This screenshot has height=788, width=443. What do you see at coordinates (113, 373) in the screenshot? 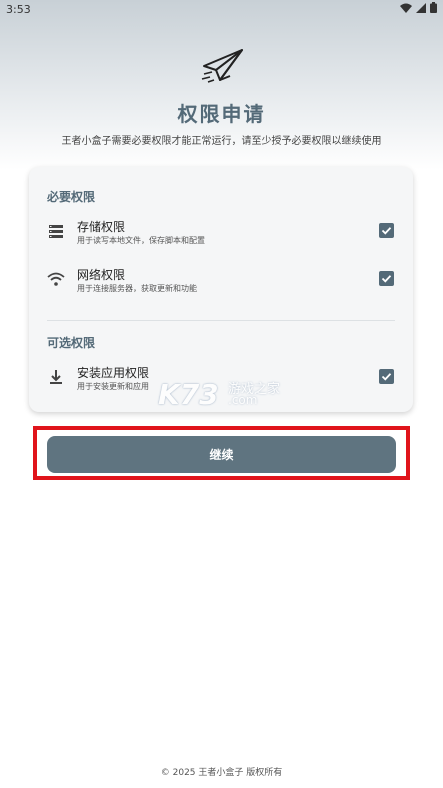
I see `permission-name: 安装应用权限` at bounding box center [113, 373].